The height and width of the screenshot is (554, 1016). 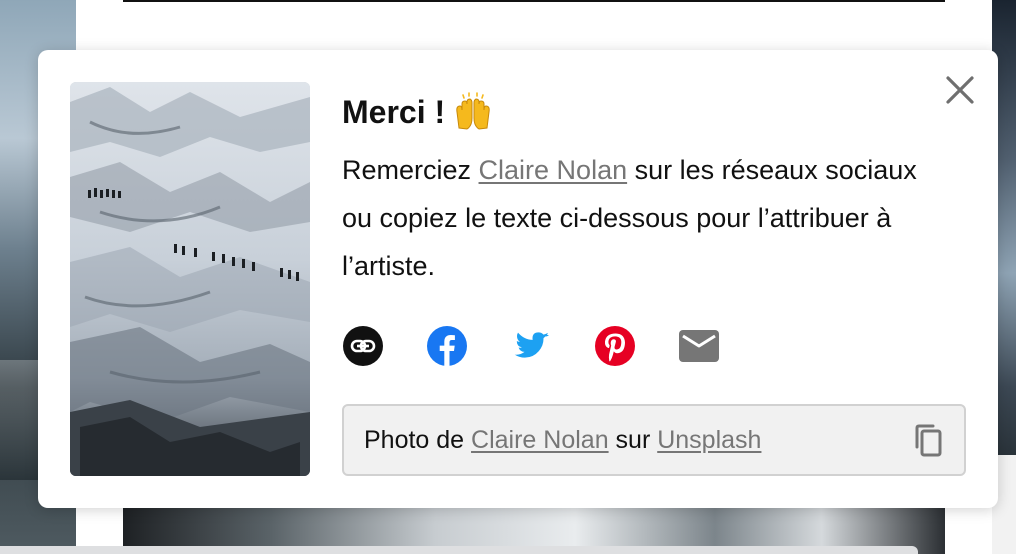 I want to click on author-link: Claire Nolan, so click(x=553, y=170).